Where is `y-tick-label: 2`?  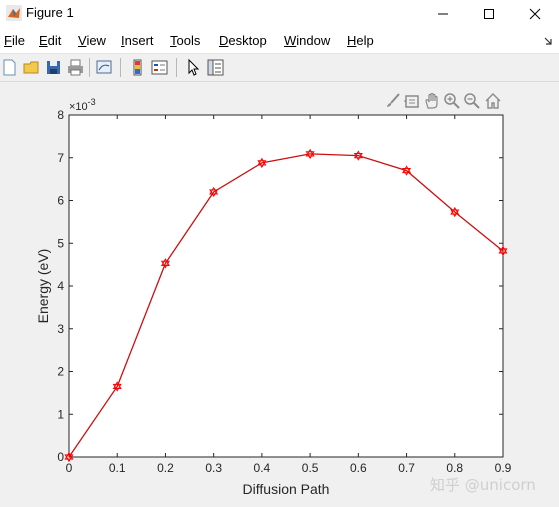 y-tick-label: 2 is located at coordinates (60, 372).